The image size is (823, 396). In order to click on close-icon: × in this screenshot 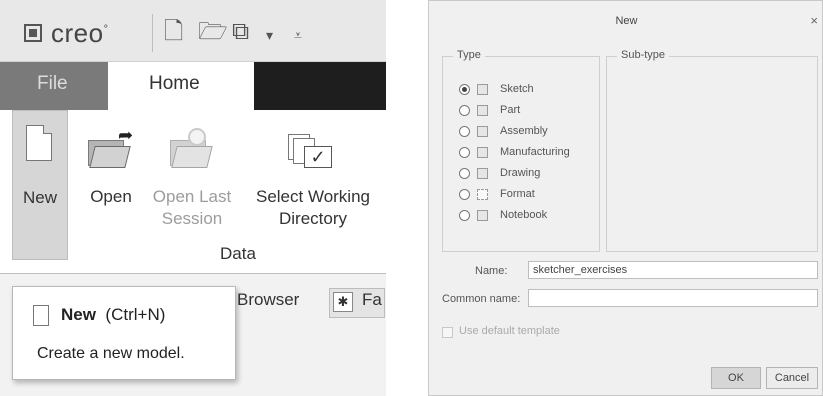, I will do `click(814, 20)`.